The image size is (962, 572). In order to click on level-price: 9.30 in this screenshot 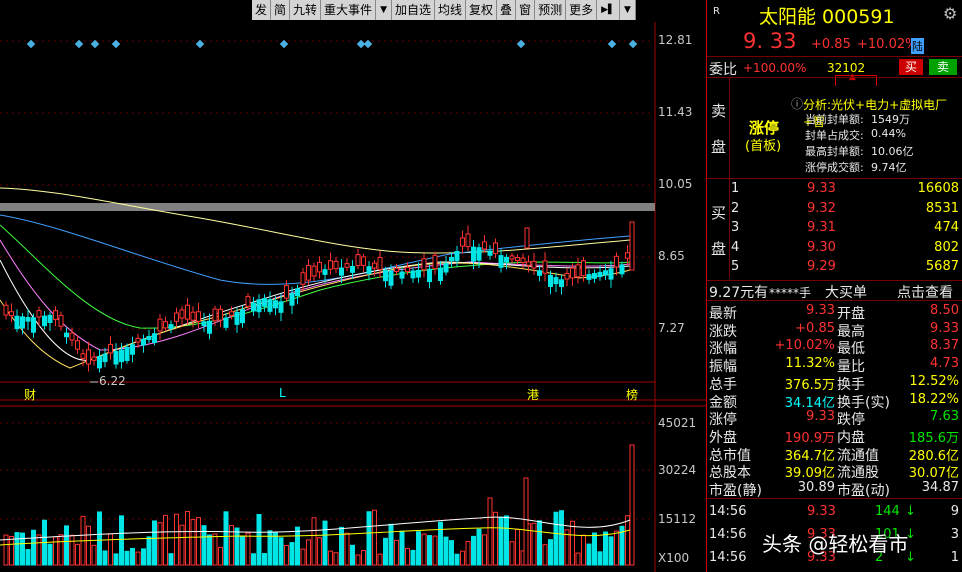, I will do `click(821, 247)`.